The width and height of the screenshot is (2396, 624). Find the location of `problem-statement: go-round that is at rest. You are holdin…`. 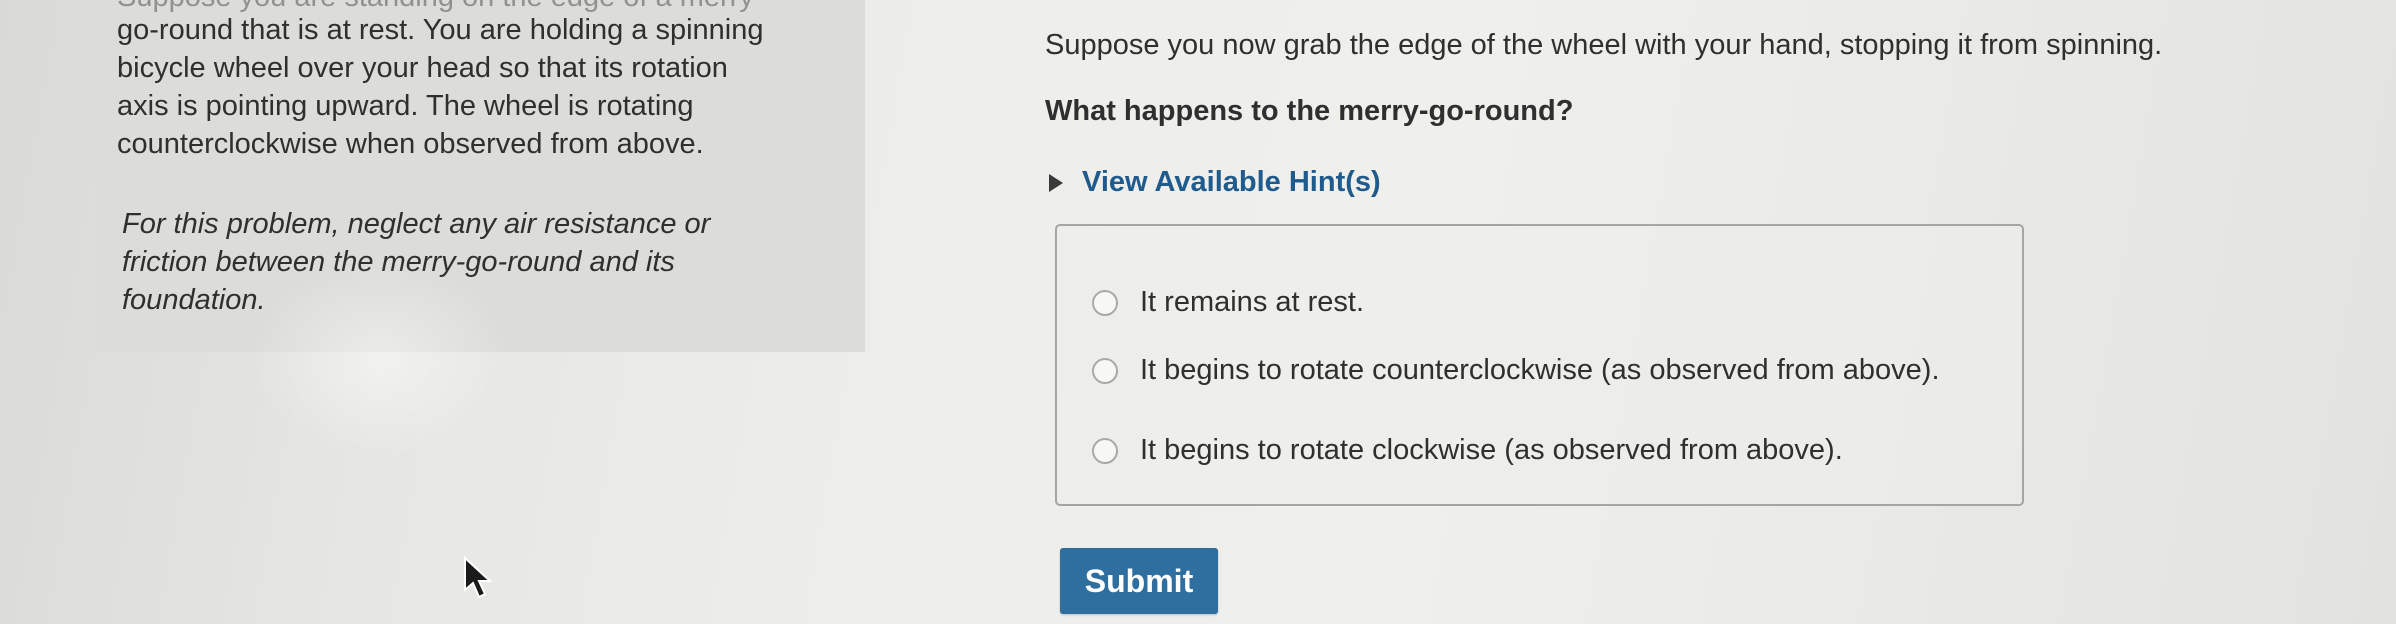

problem-statement: go-round that is at rest. You are holdin… is located at coordinates (467, 87).